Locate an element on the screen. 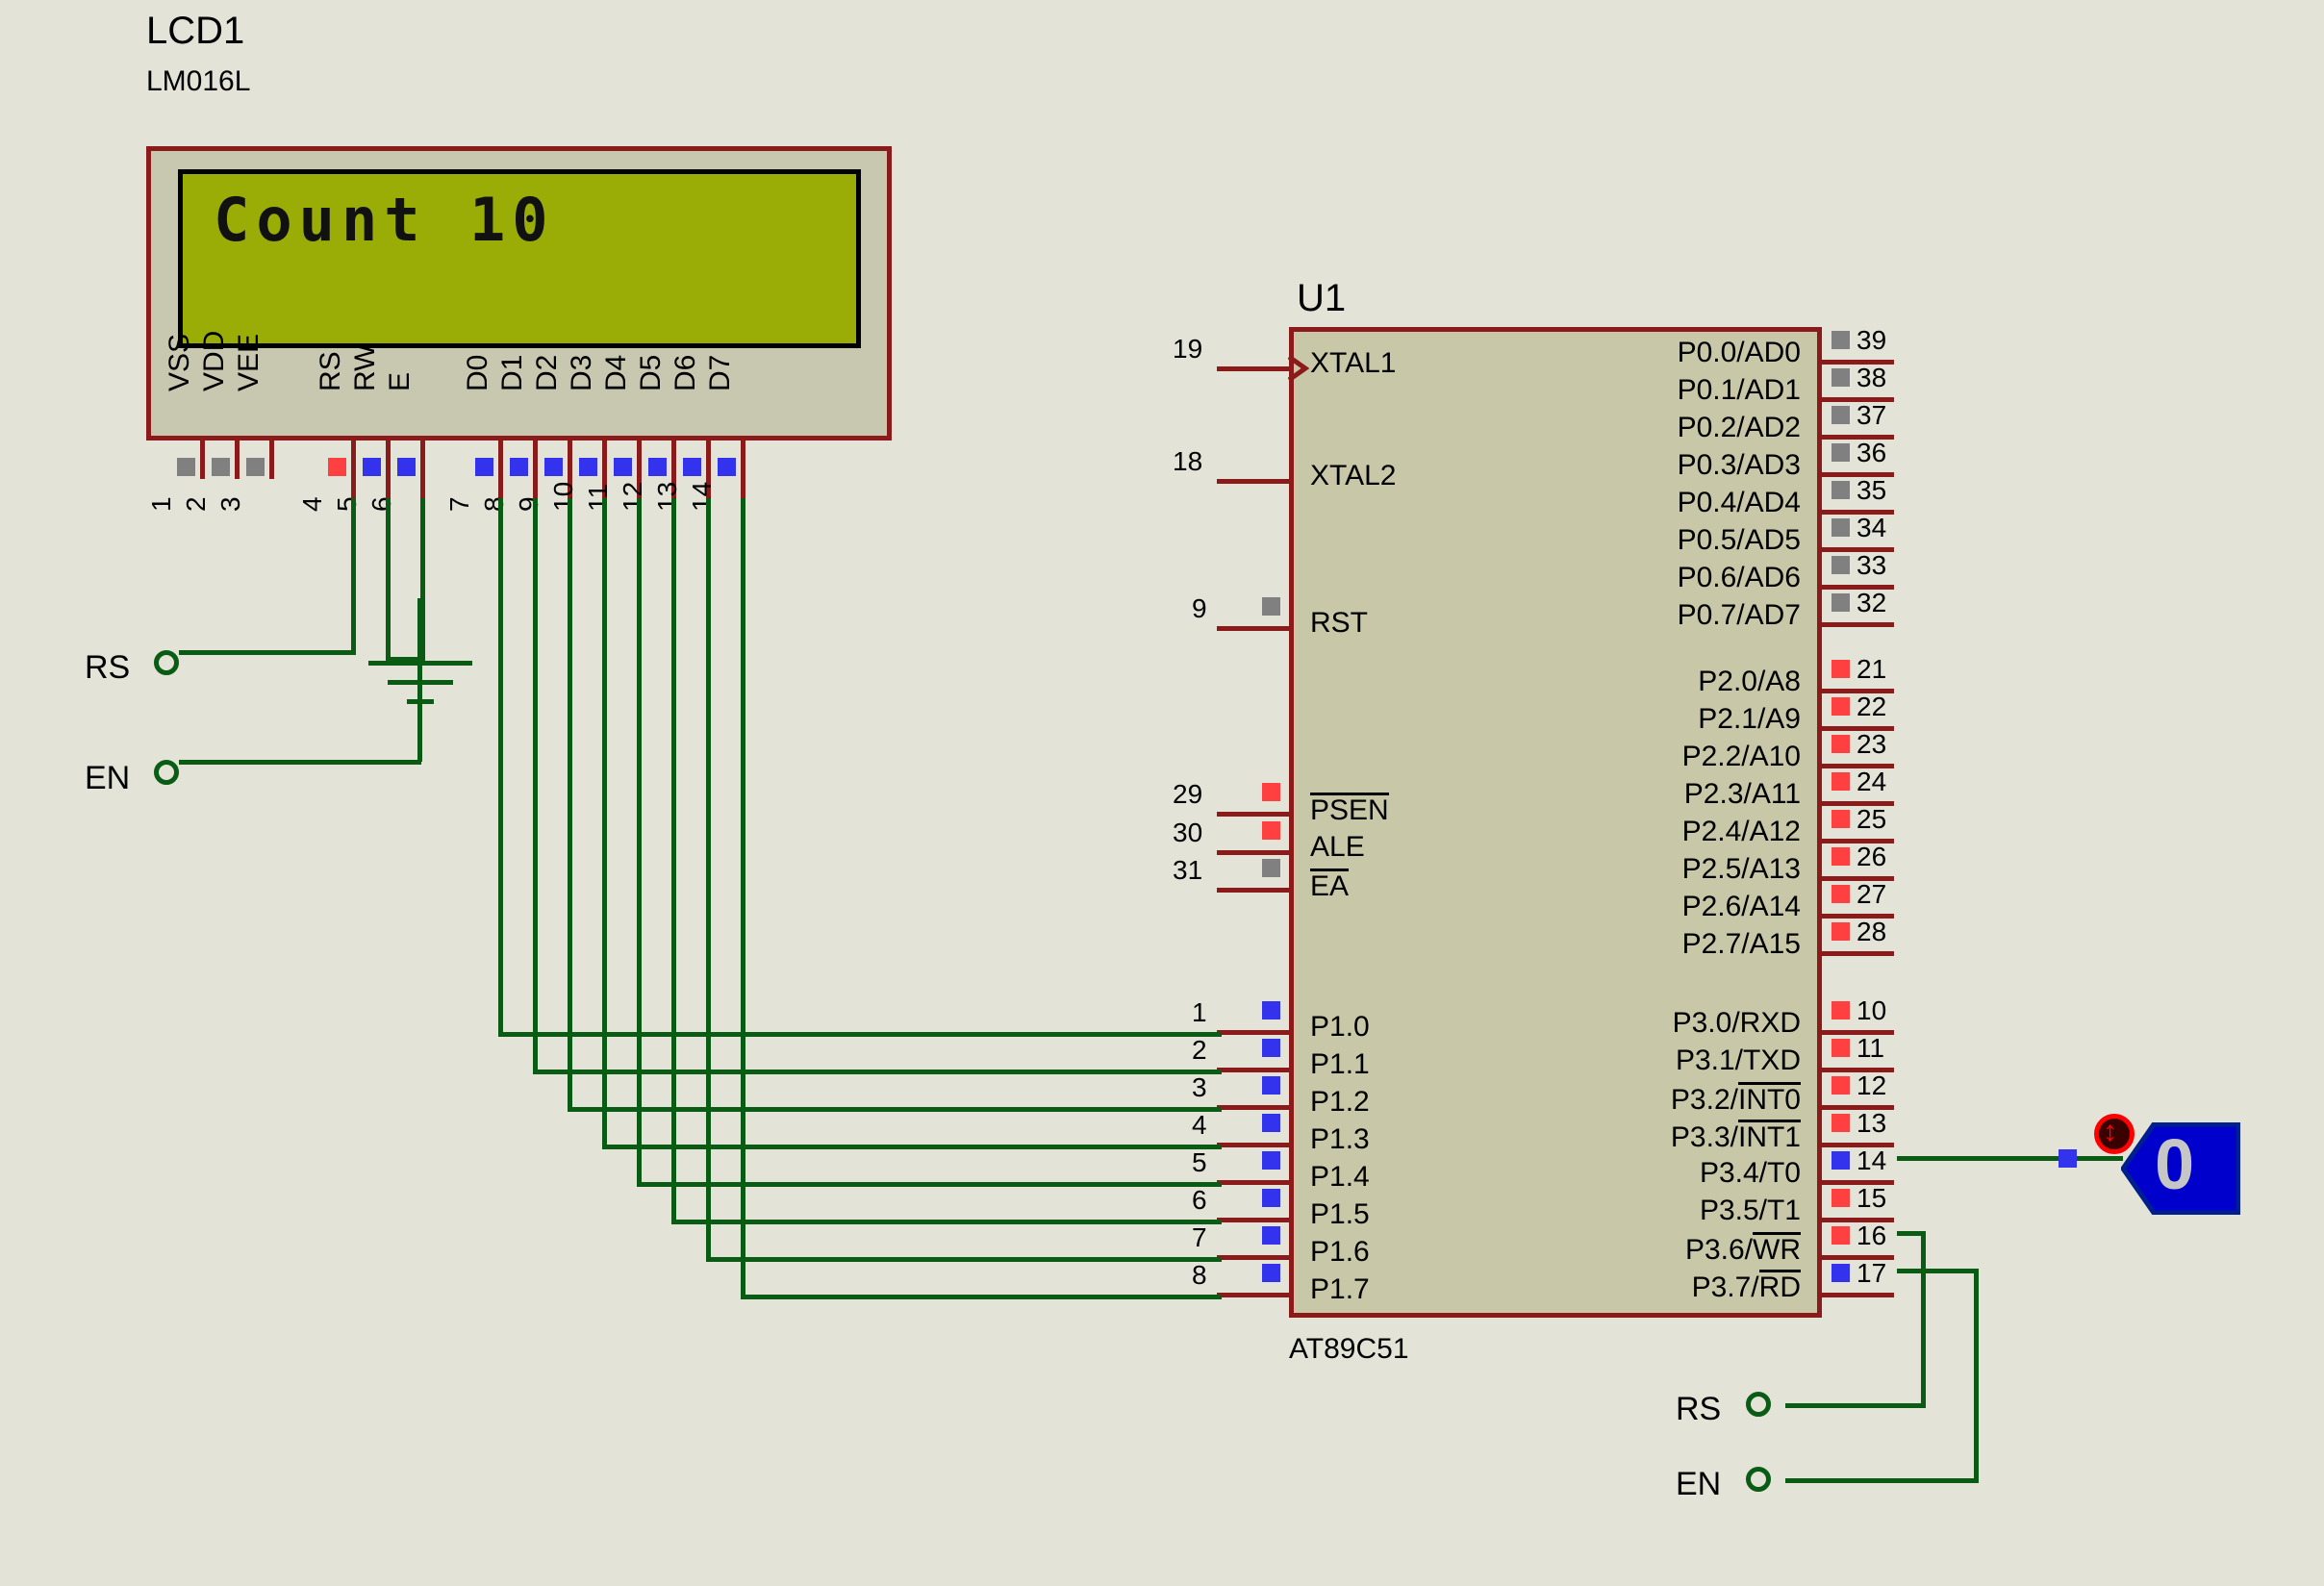 The image size is (2324, 1586). mcu-pin-label-p20a8: P2.0/A8 is located at coordinates (1749, 681).